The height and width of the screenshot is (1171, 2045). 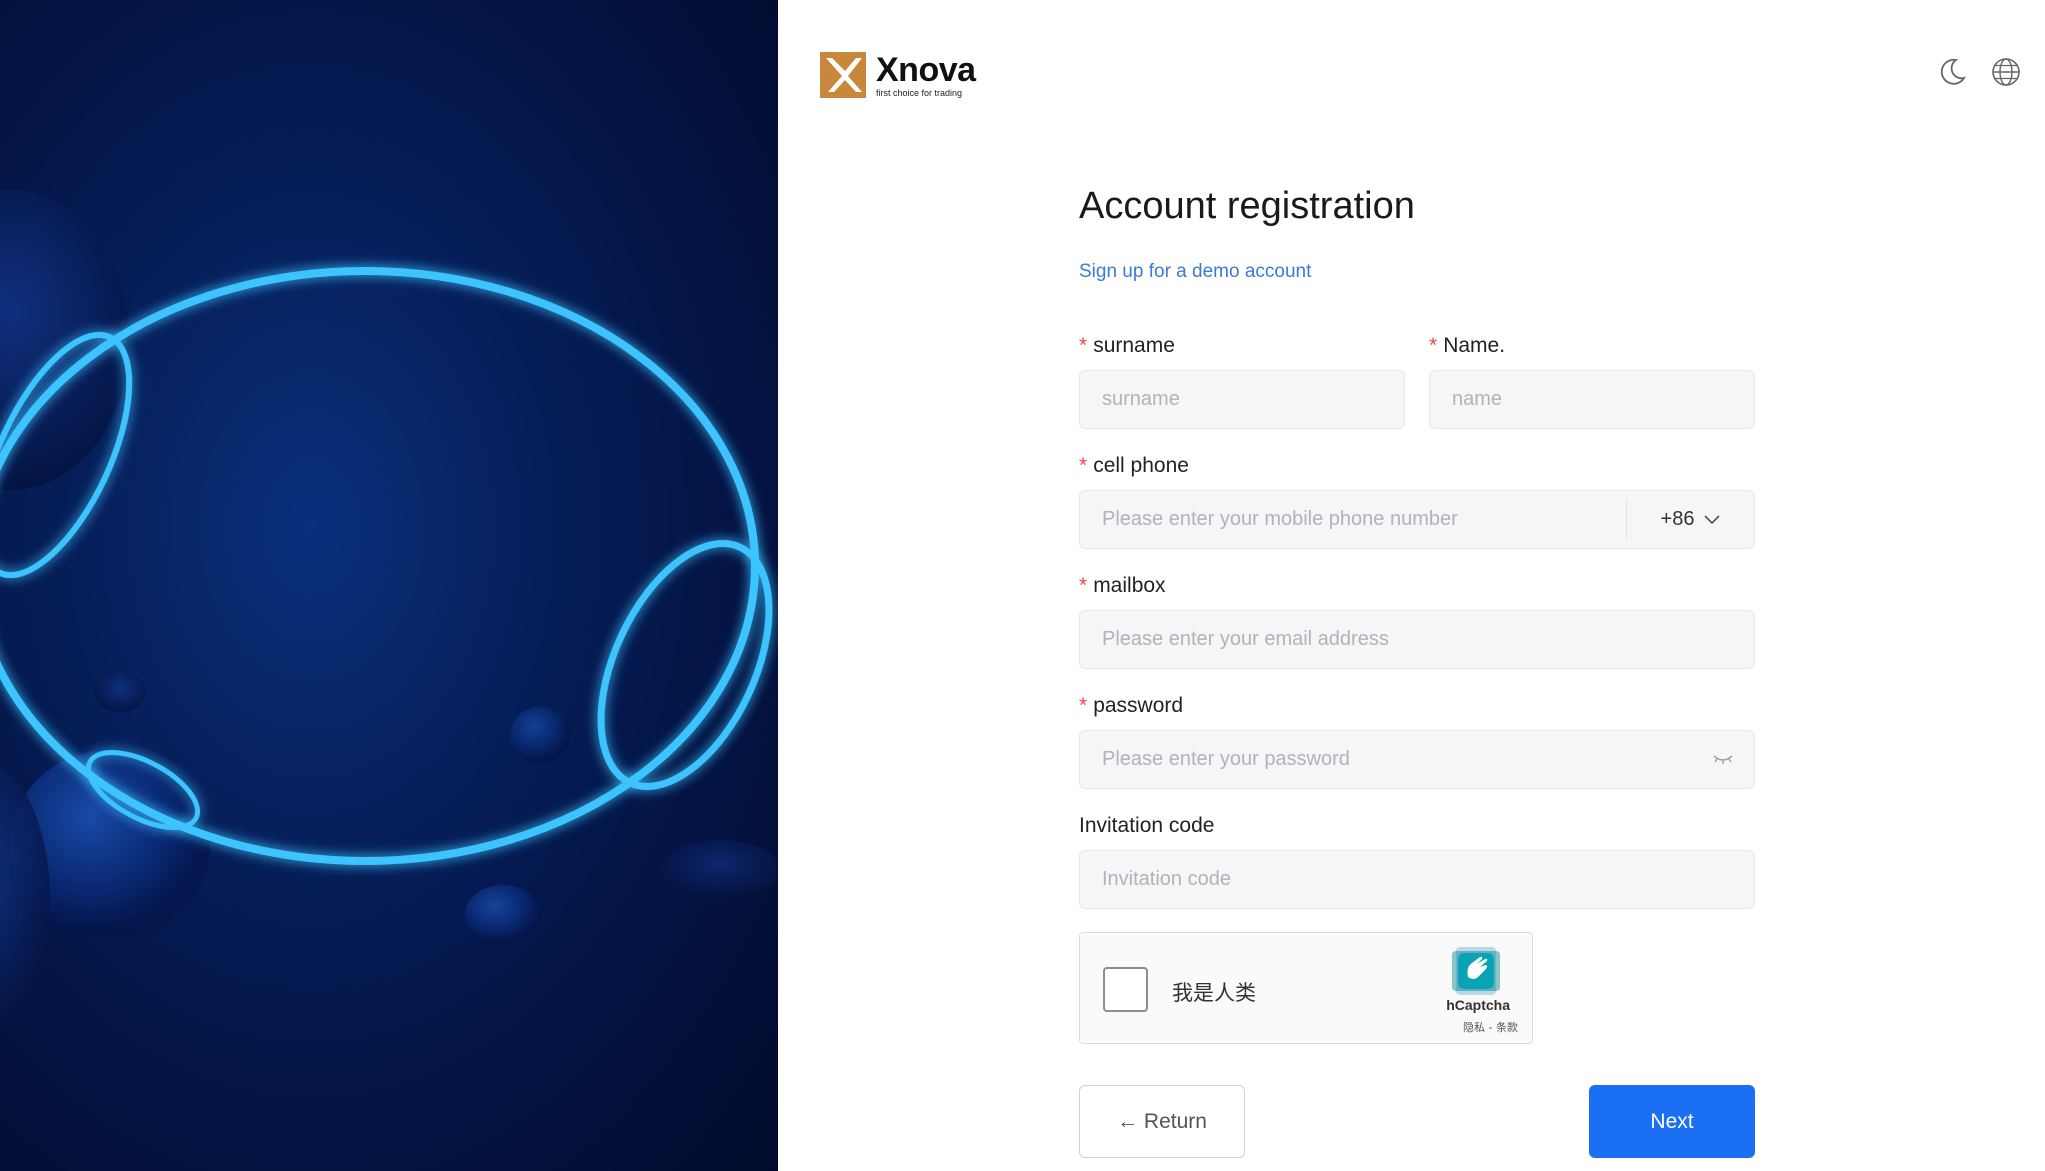 I want to click on country-code-select: +86, so click(x=1690, y=519).